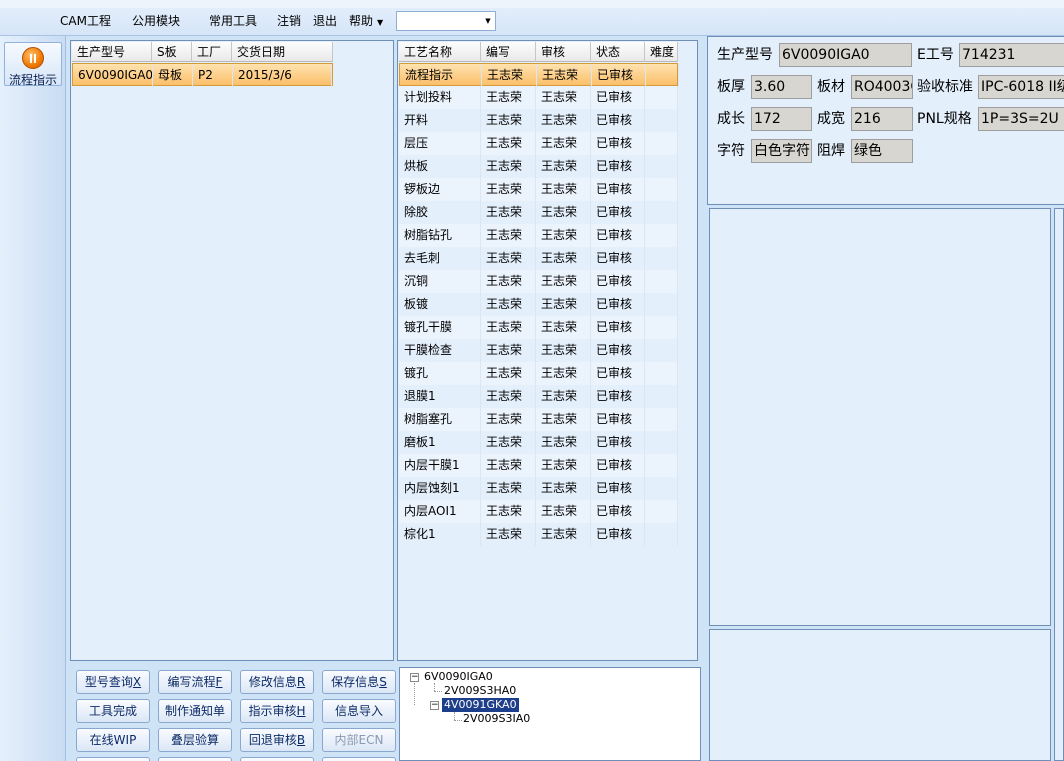 The height and width of the screenshot is (761, 1064). What do you see at coordinates (618, 52) in the screenshot?
I see `col-status: 状态` at bounding box center [618, 52].